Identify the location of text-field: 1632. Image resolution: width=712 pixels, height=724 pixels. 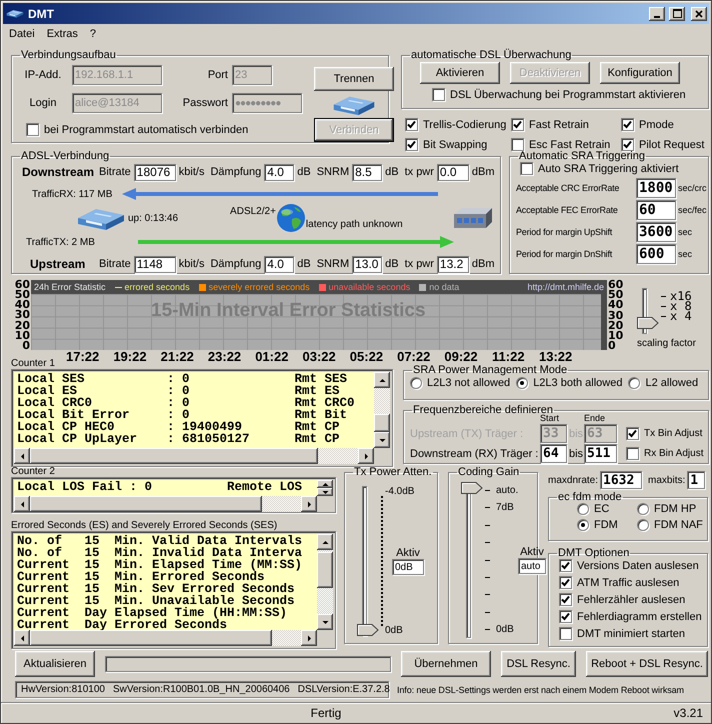
(621, 480).